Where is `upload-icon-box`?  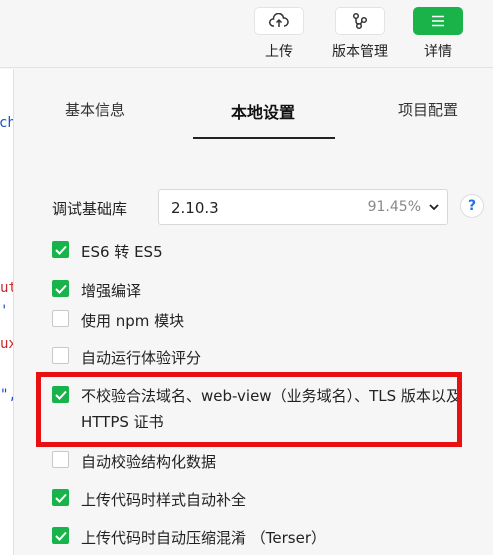
upload-icon-box is located at coordinates (279, 21).